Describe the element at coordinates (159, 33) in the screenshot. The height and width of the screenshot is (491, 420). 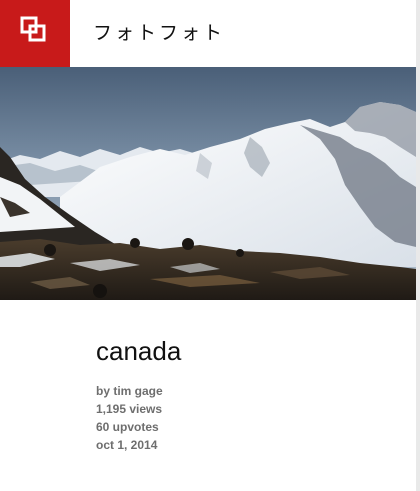
I see `app-title: フォトフォト` at that location.